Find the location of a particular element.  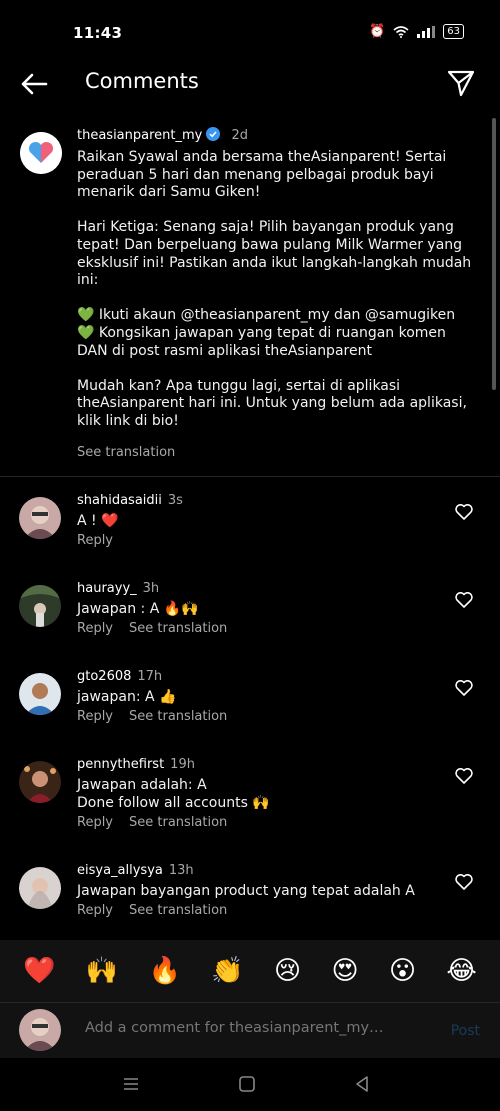

status-icons: ⏰ 63 is located at coordinates (416, 31).